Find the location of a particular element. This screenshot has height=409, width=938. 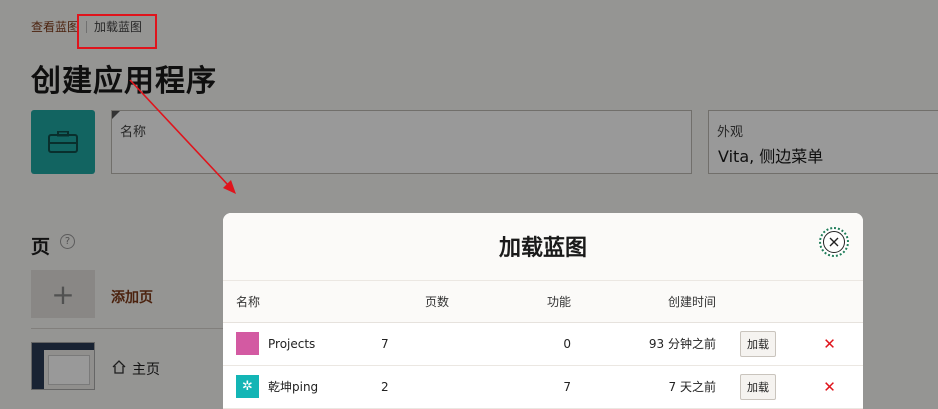

blueprint-pages: 7 is located at coordinates (417, 344).